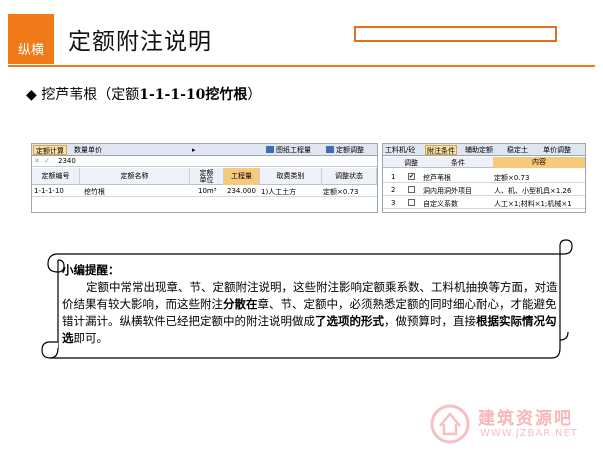 The height and width of the screenshot is (455, 603). I want to click on col-name: 定额名称, so click(135, 176).